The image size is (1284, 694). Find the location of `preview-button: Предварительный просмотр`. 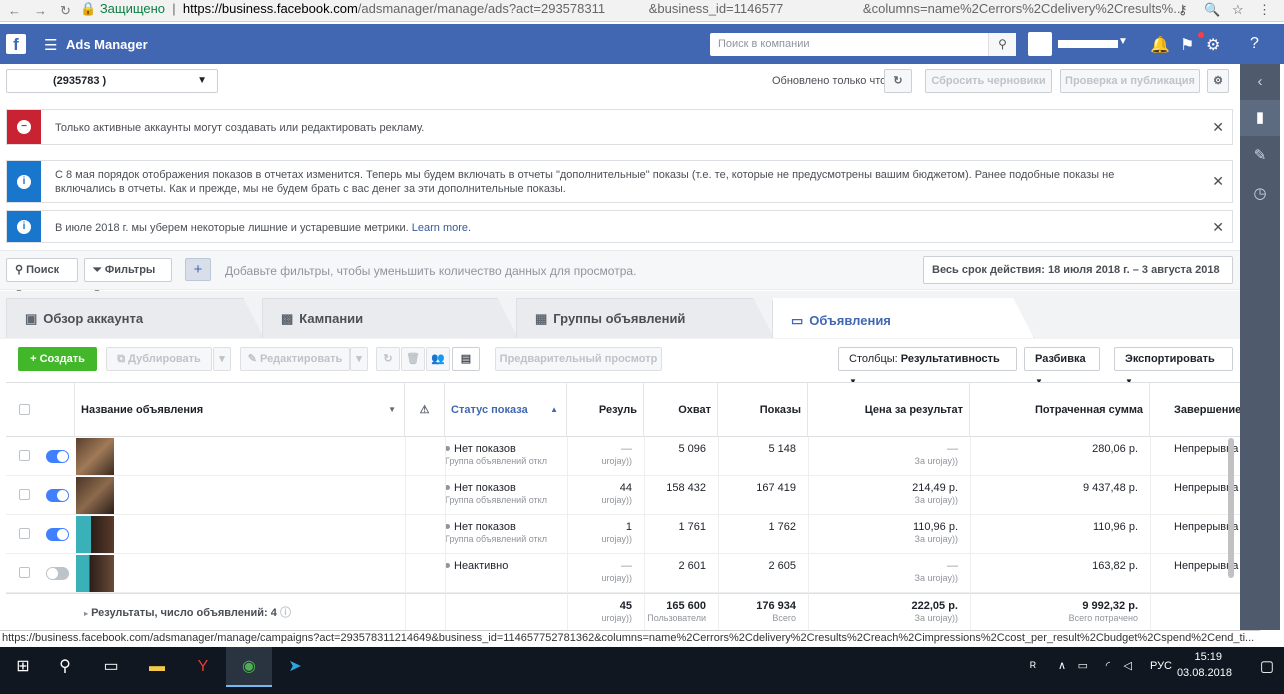

preview-button: Предварительный просмотр is located at coordinates (578, 359).